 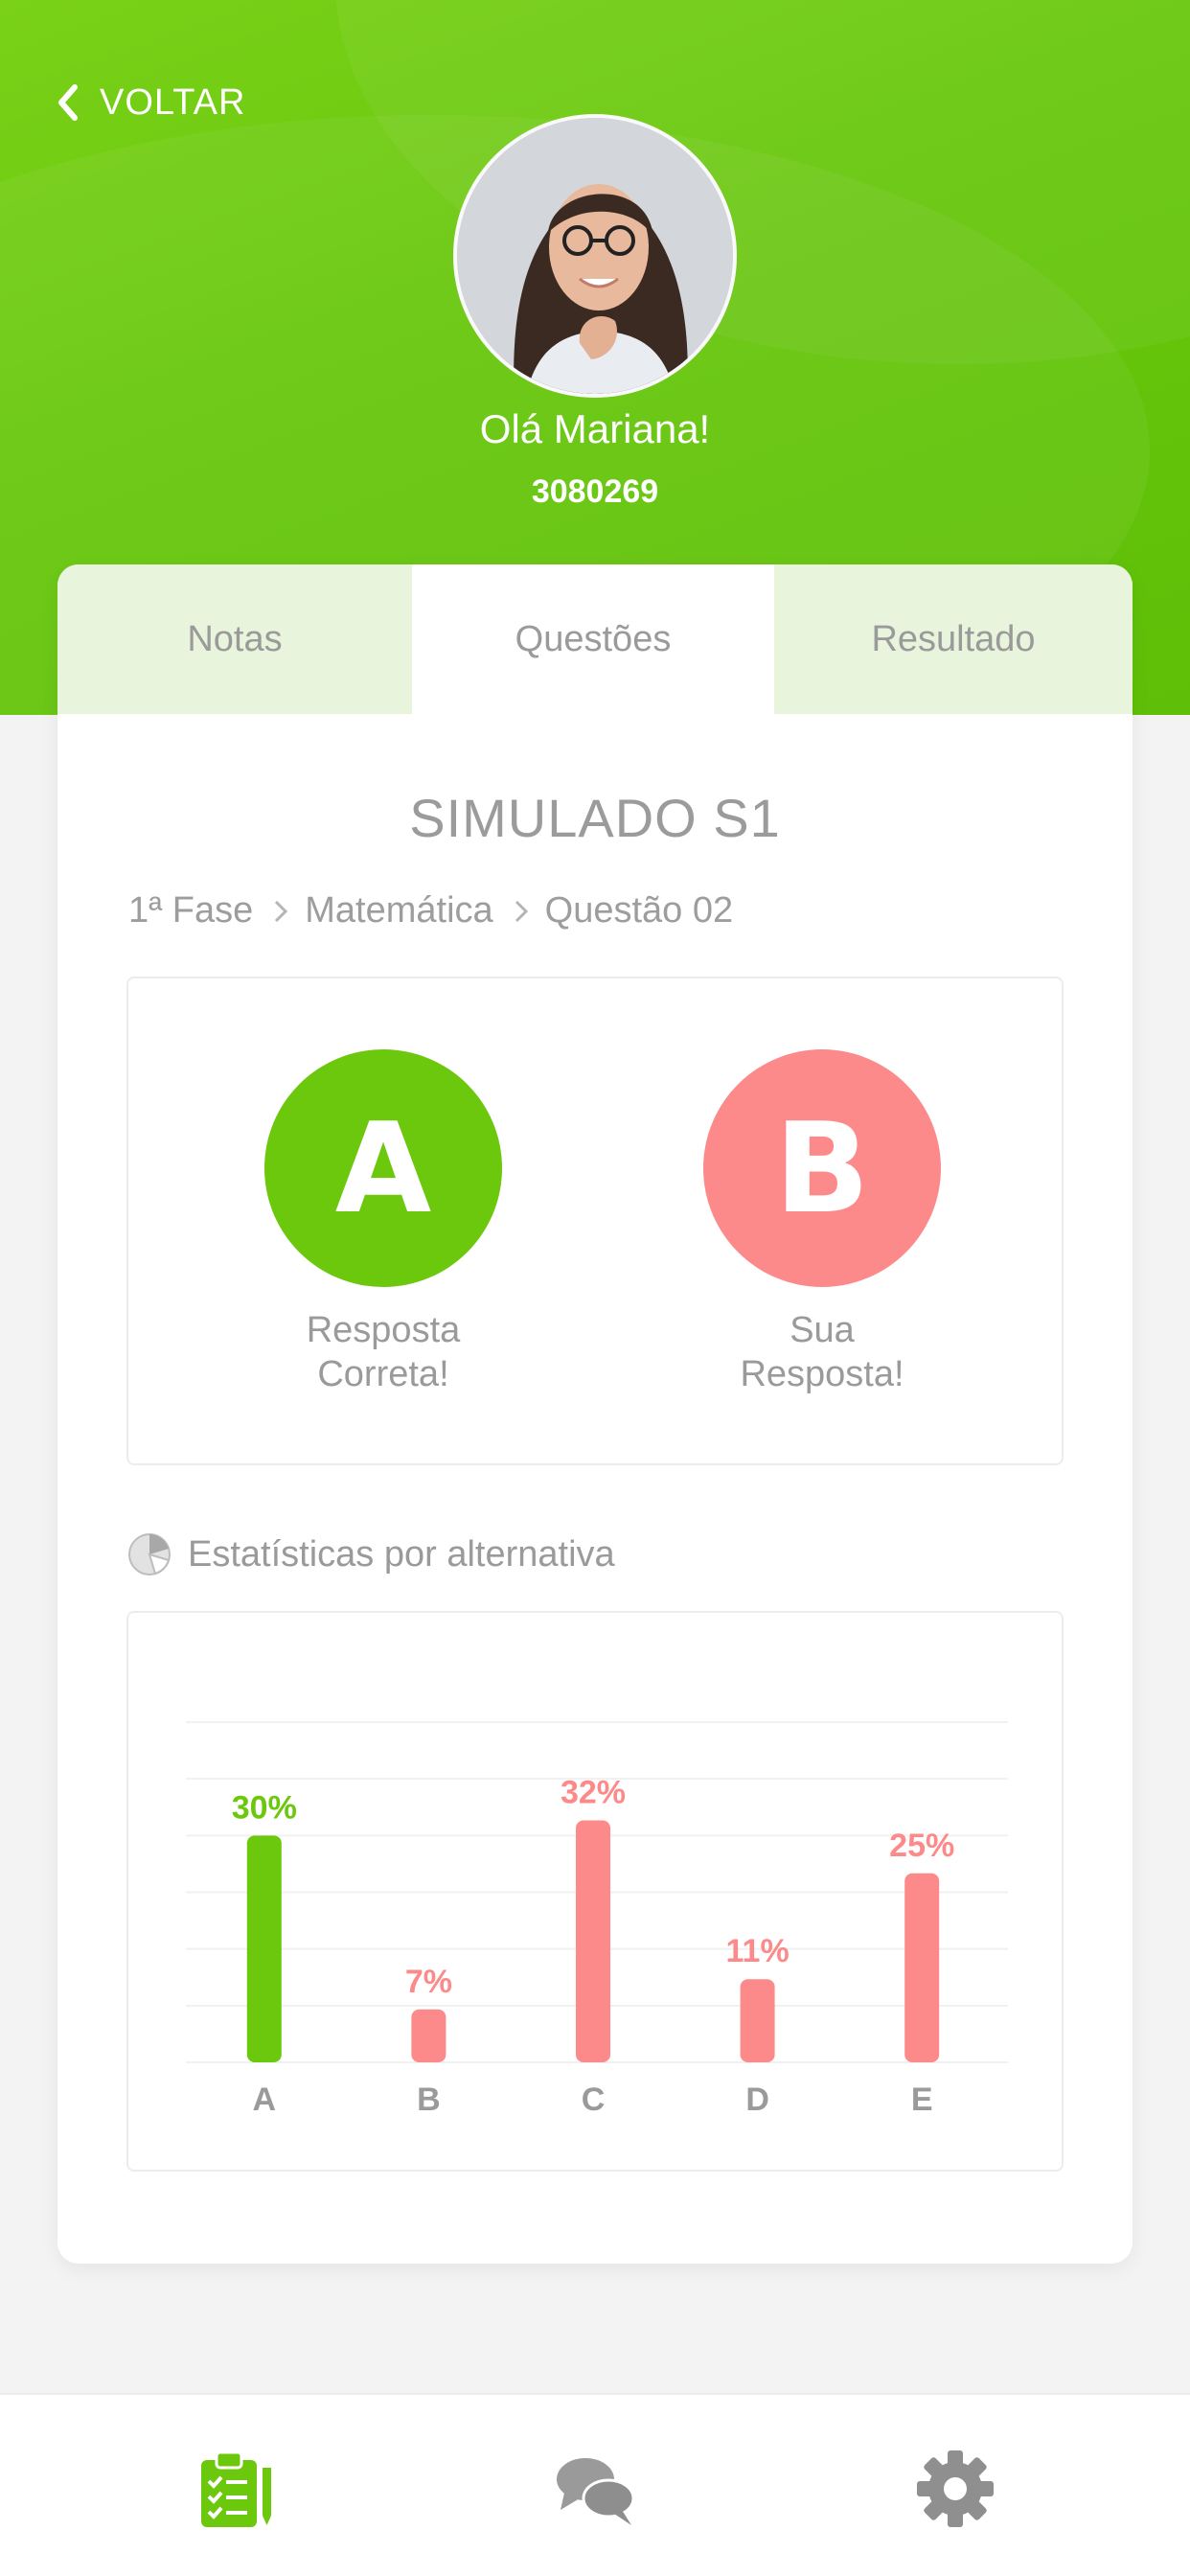 What do you see at coordinates (822, 1168) in the screenshot?
I see `user-answer-letter: B` at bounding box center [822, 1168].